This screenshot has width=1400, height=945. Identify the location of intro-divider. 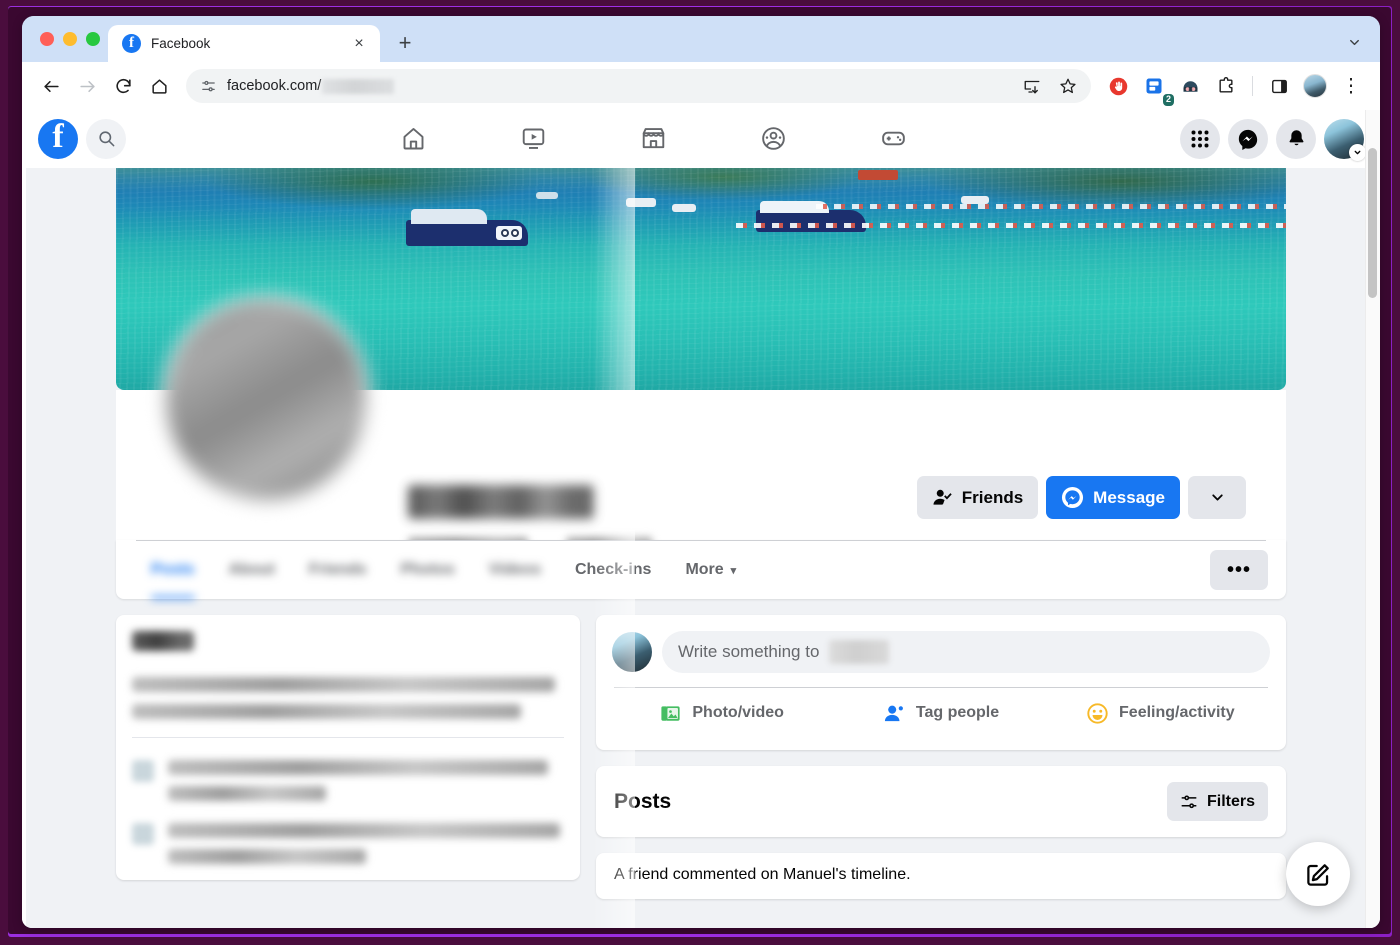
(348, 737).